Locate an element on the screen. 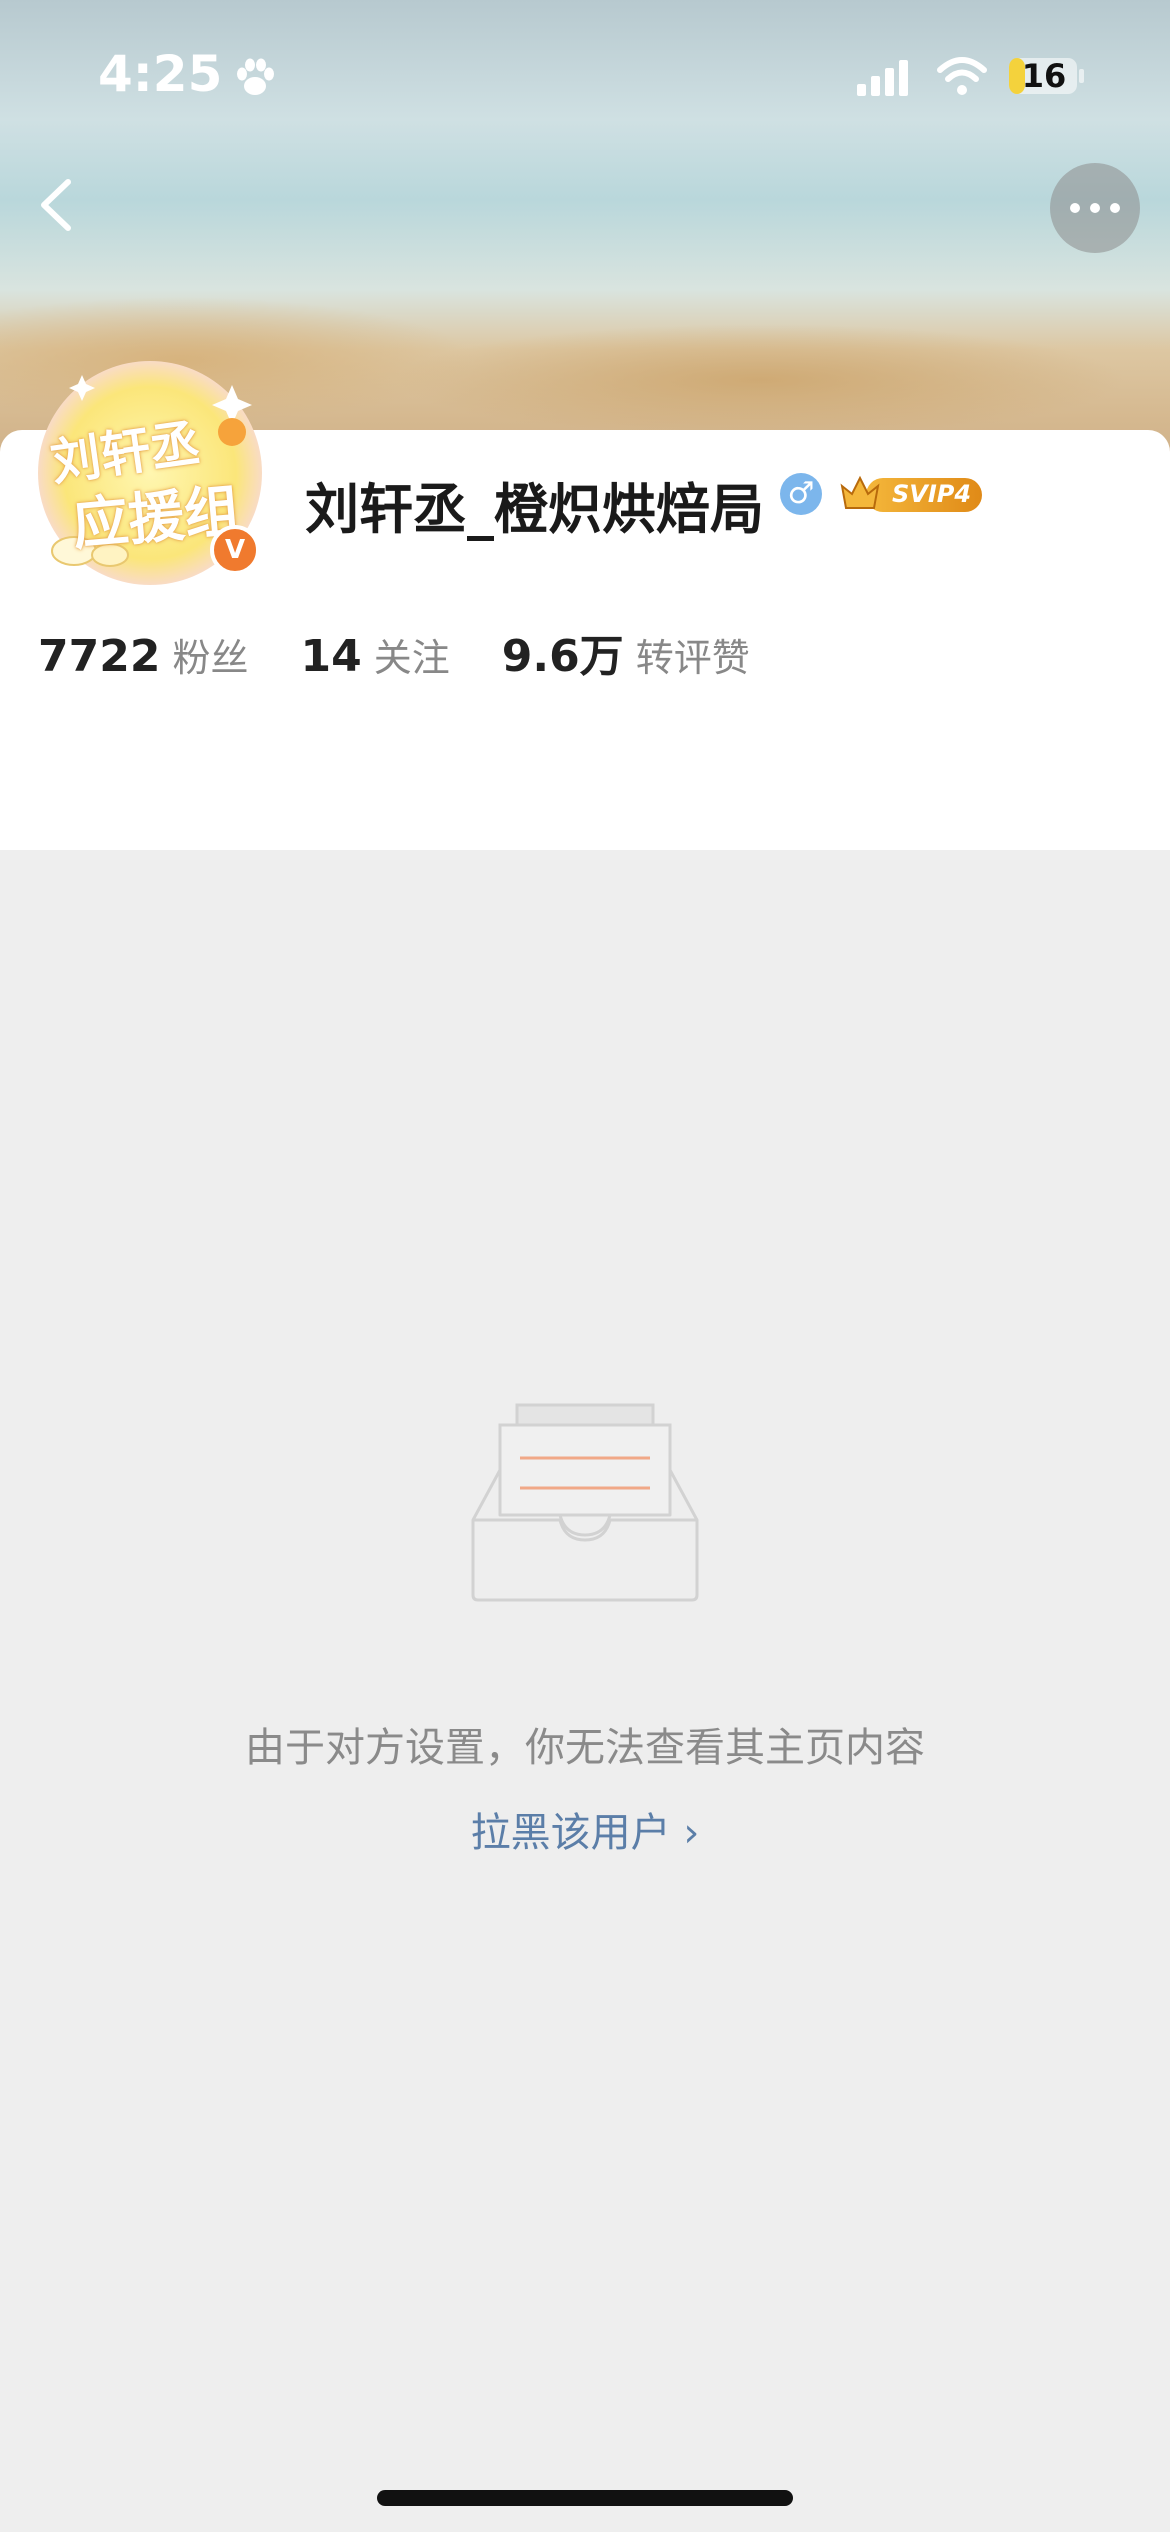  verified-badge: V is located at coordinates (235, 550).